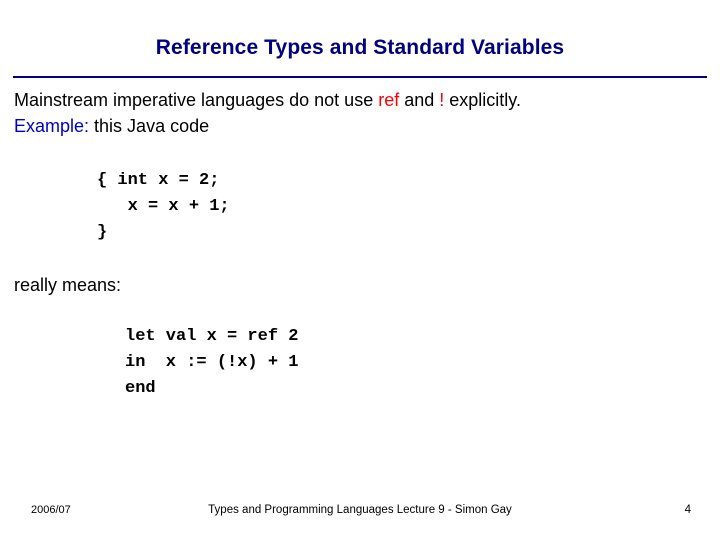 This screenshot has height=540, width=720. I want to click on intro-line-2: Example: this Java code, so click(111, 126).